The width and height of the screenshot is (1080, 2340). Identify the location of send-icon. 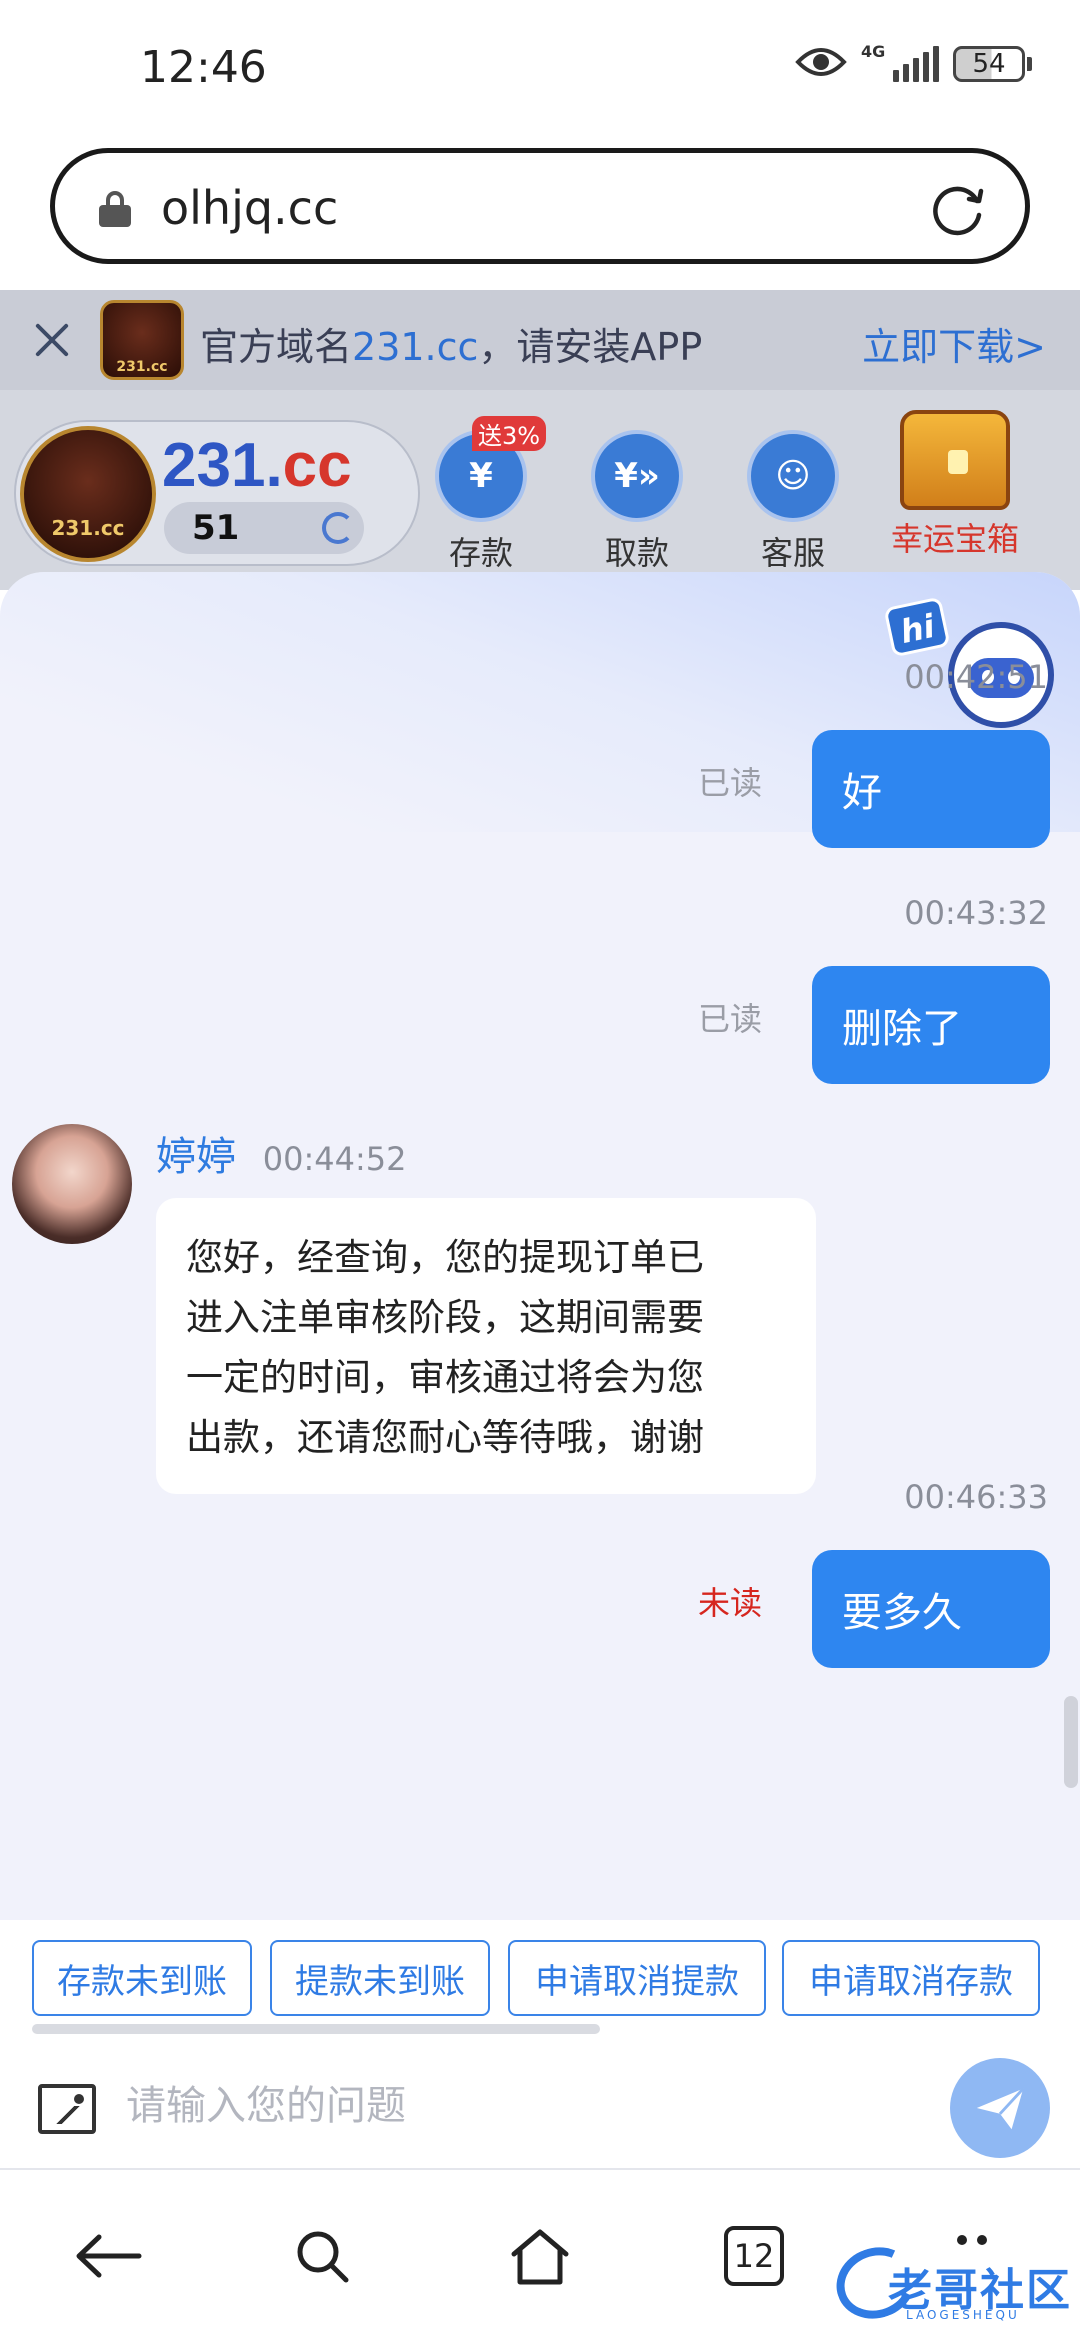
(1000, 2108).